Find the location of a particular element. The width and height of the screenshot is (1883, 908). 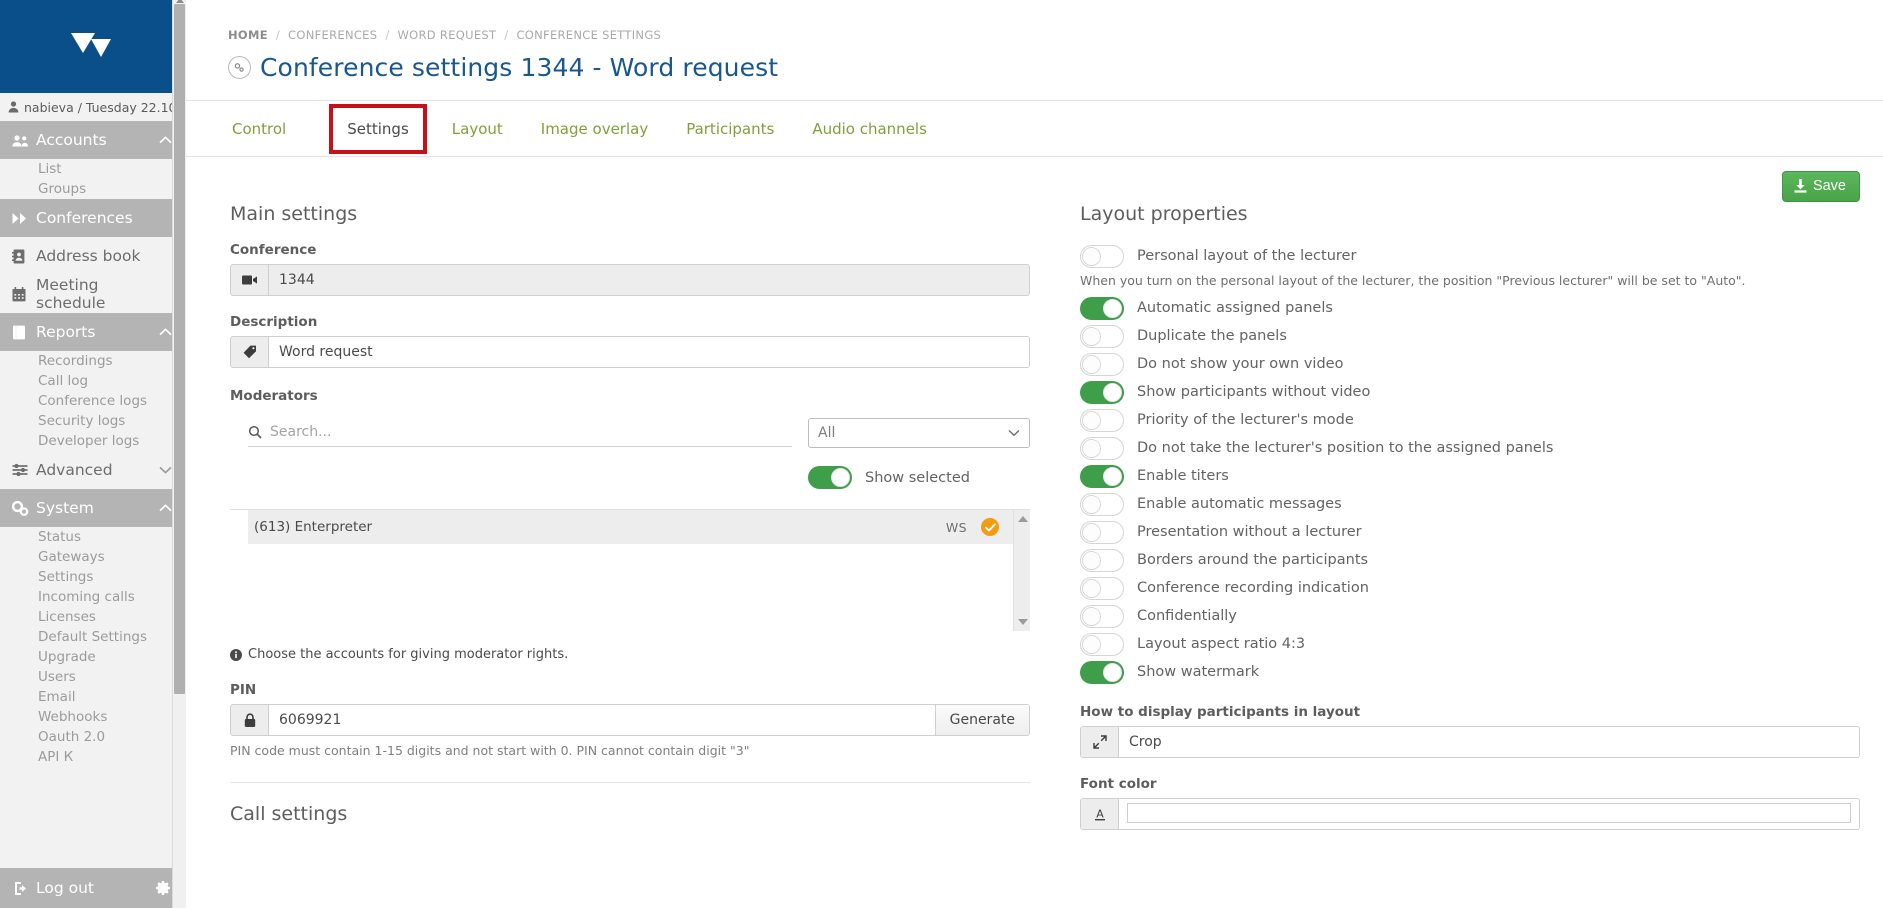

toggle-confidentially is located at coordinates (1102, 616).